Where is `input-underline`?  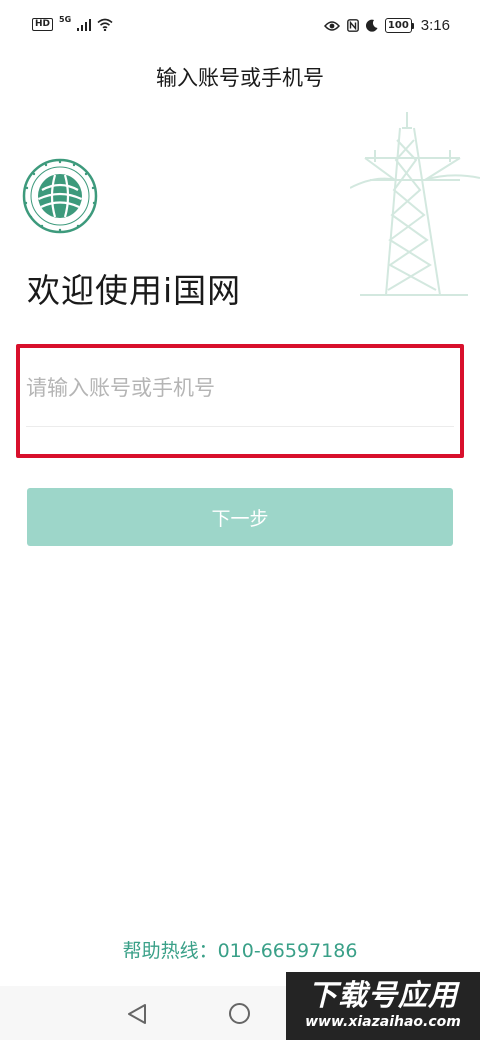
input-underline is located at coordinates (240, 426).